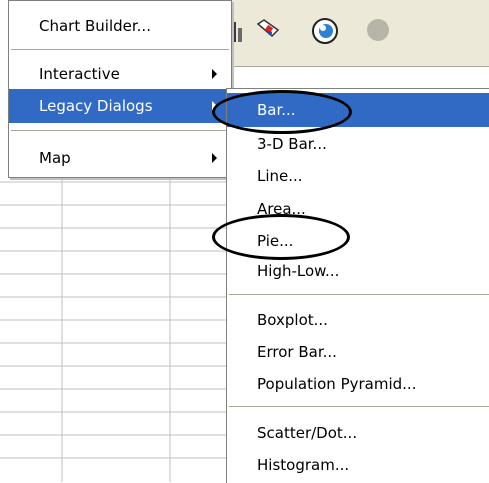 Image resolution: width=489 pixels, height=483 pixels. What do you see at coordinates (378, 30) in the screenshot?
I see `disabled-circle-icon` at bounding box center [378, 30].